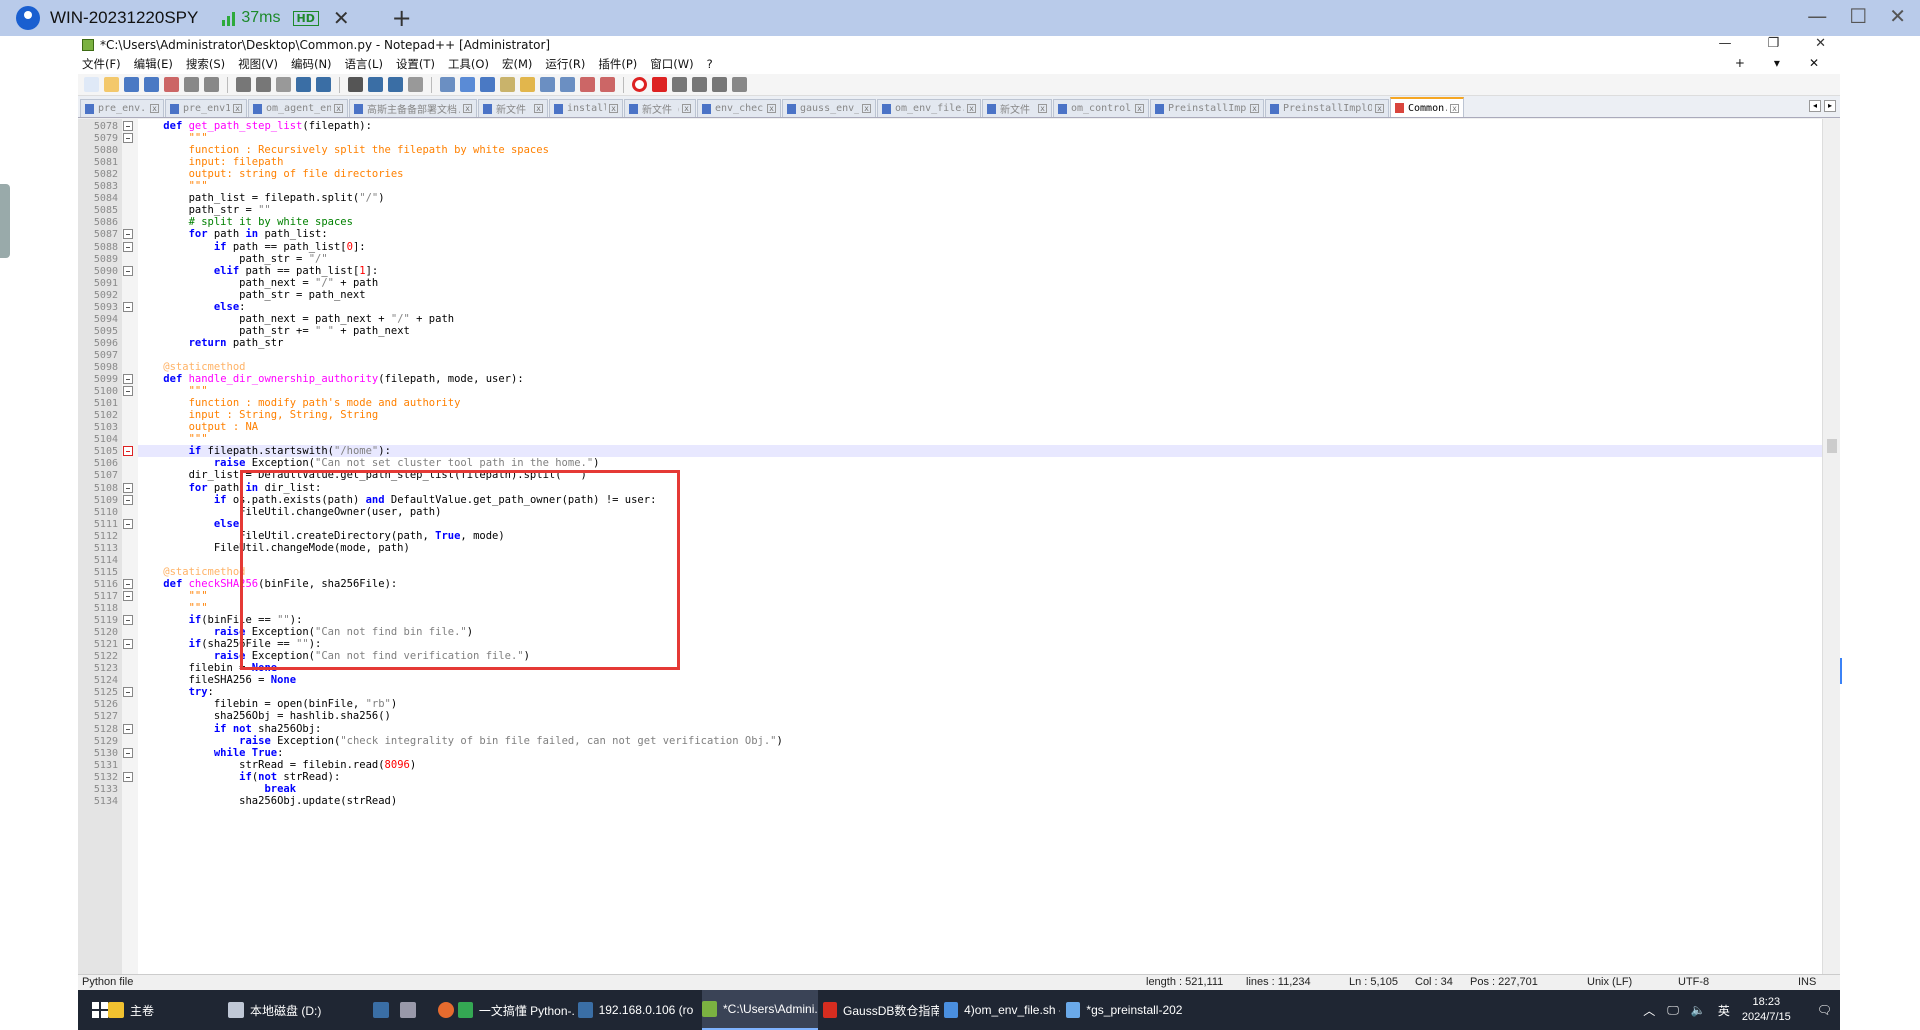 Image resolution: width=1920 pixels, height=1030 pixels. What do you see at coordinates (1101, 108) in the screenshot?
I see `tab-11: om_controllerx` at bounding box center [1101, 108].